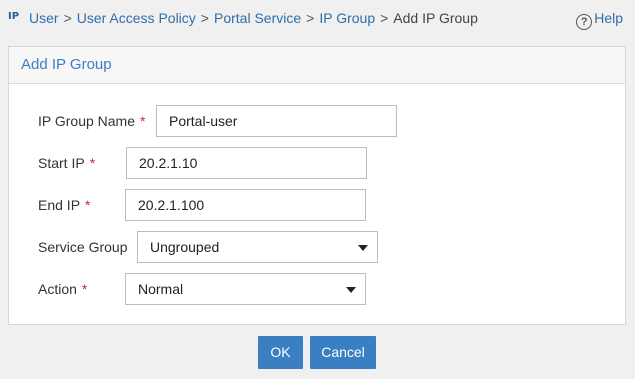  I want to click on question-circle-icon: ?, so click(584, 22).